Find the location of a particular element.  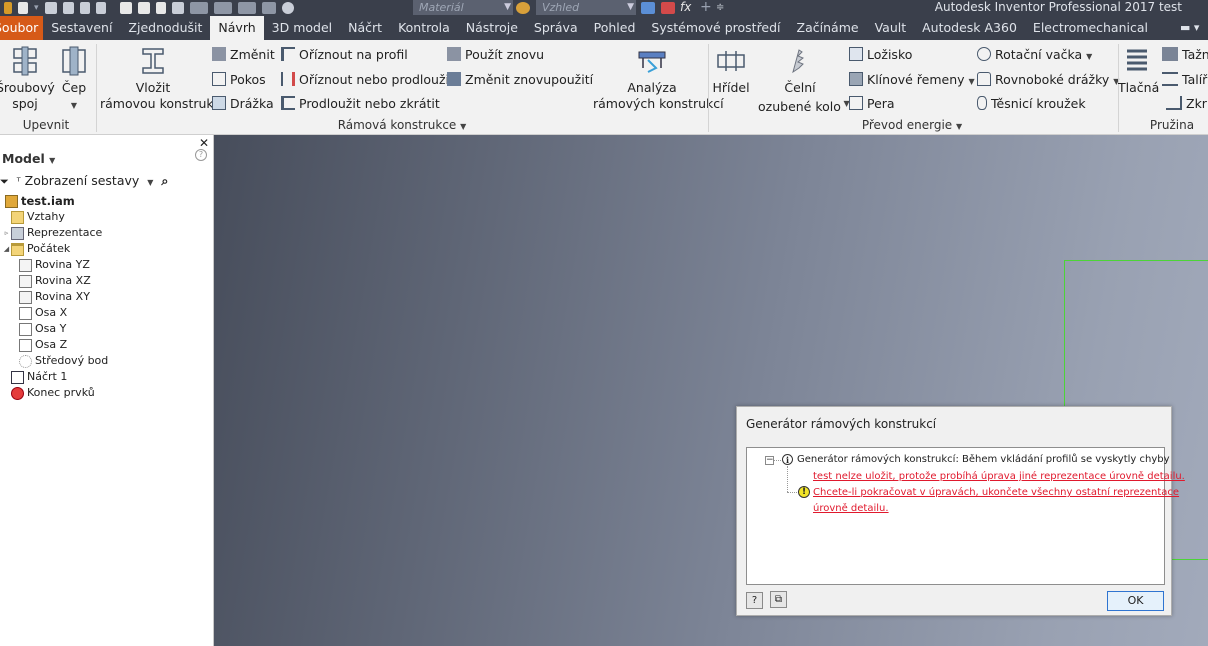

print-icon is located at coordinates (143, 8).